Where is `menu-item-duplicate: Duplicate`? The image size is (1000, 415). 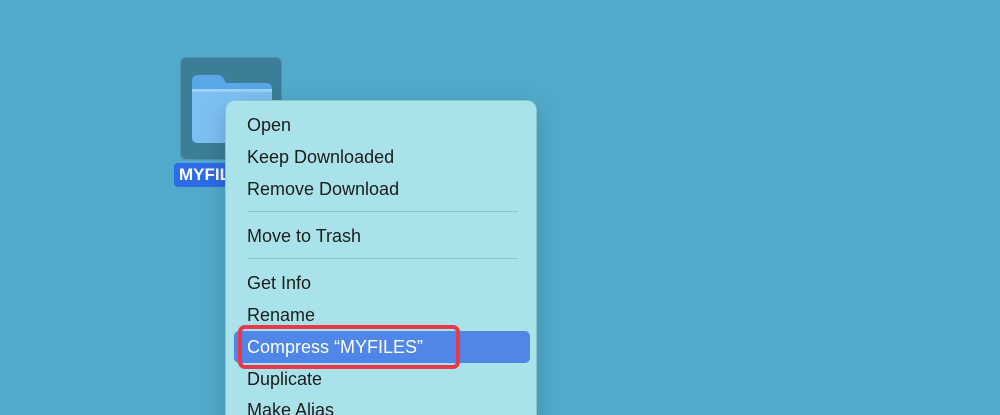
menu-item-duplicate: Duplicate is located at coordinates (382, 379).